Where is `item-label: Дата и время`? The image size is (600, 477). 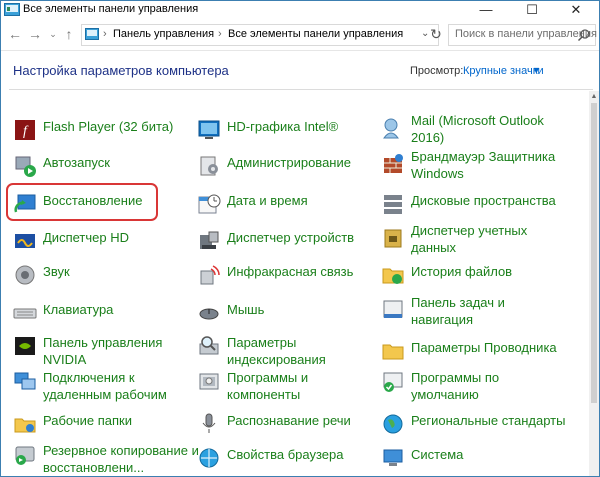
item-label: Дата и время is located at coordinates (267, 200).